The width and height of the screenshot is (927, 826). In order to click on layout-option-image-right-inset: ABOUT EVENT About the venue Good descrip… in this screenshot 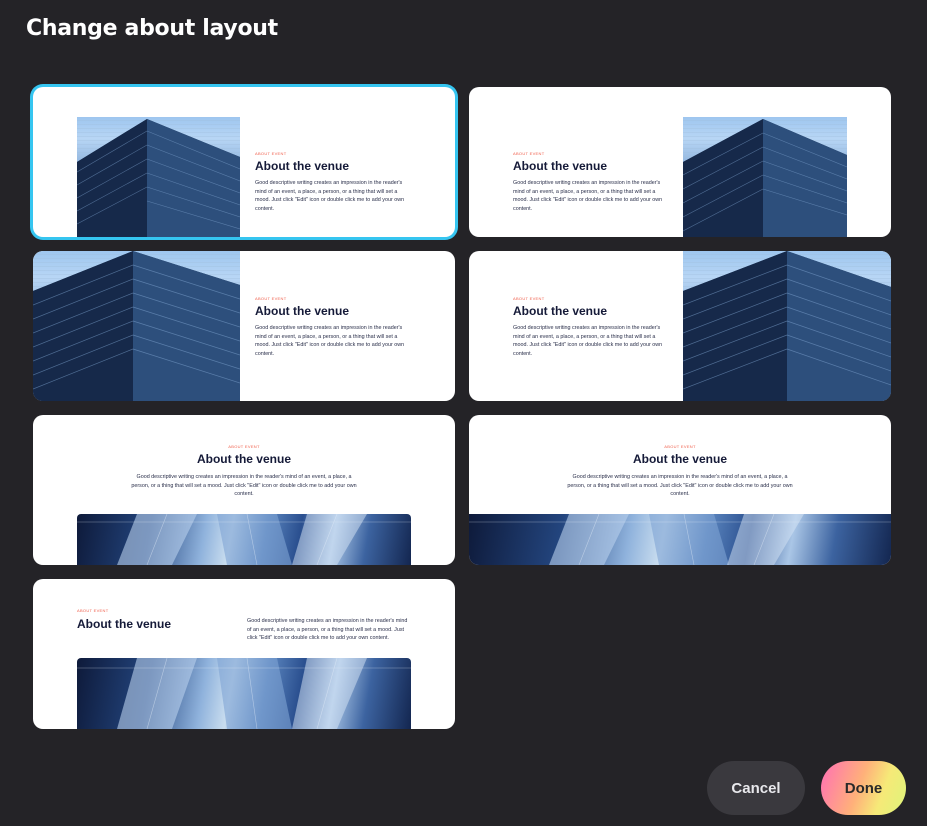, I will do `click(680, 162)`.